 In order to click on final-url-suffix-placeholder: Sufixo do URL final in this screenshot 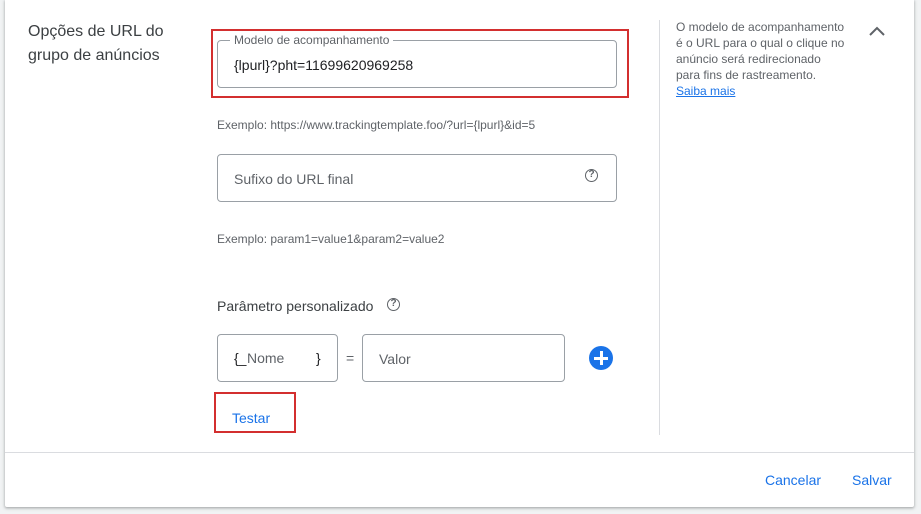, I will do `click(294, 179)`.